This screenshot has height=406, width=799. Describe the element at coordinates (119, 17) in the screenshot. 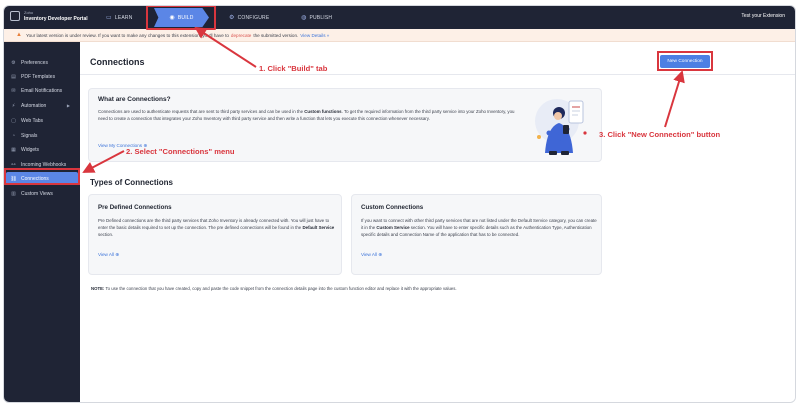

I see `tab-learn: ▭ LEARN` at that location.